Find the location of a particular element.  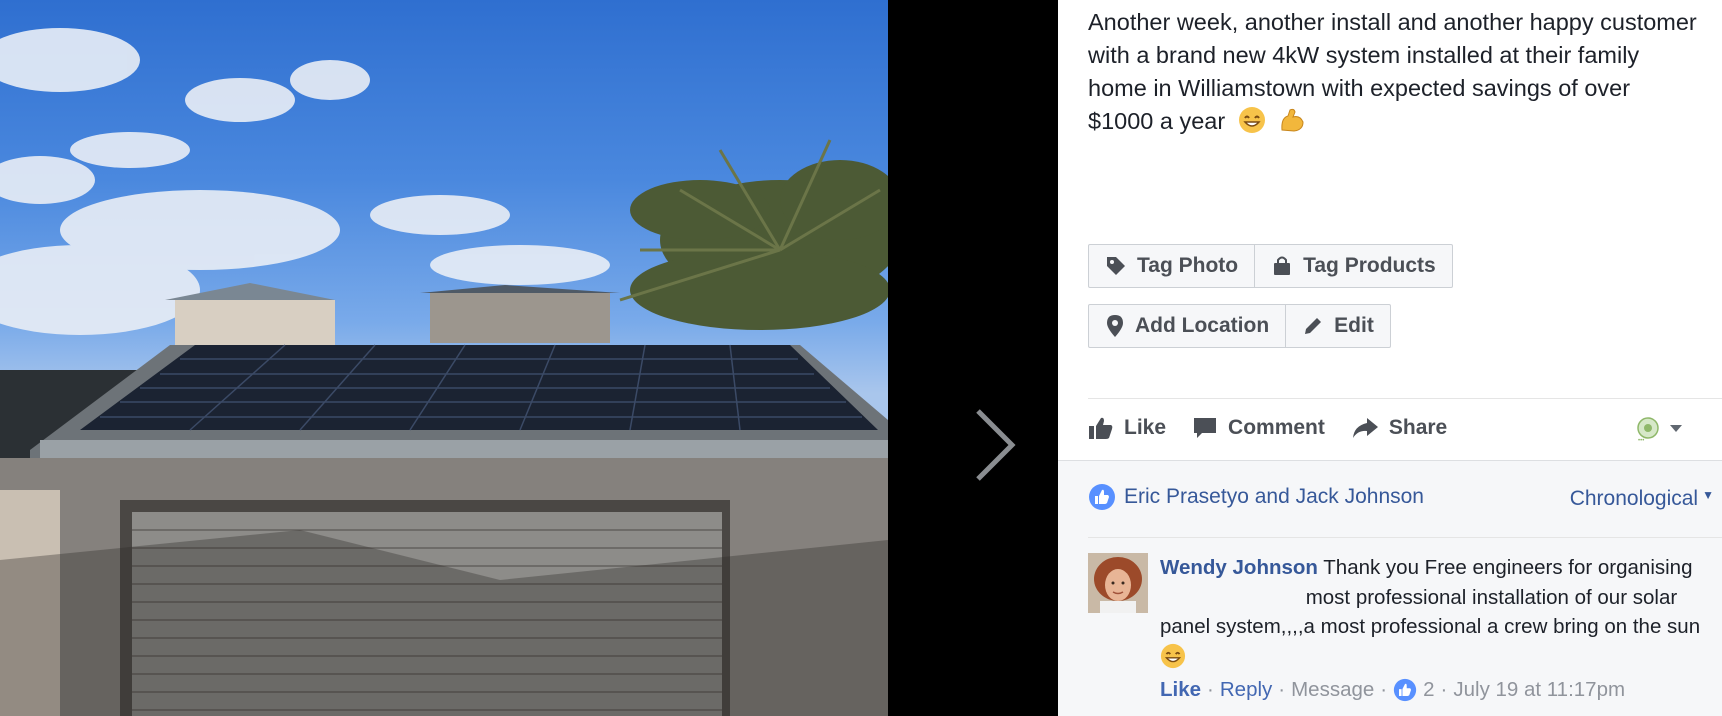

redacted-block is located at coordinates (1230, 596).